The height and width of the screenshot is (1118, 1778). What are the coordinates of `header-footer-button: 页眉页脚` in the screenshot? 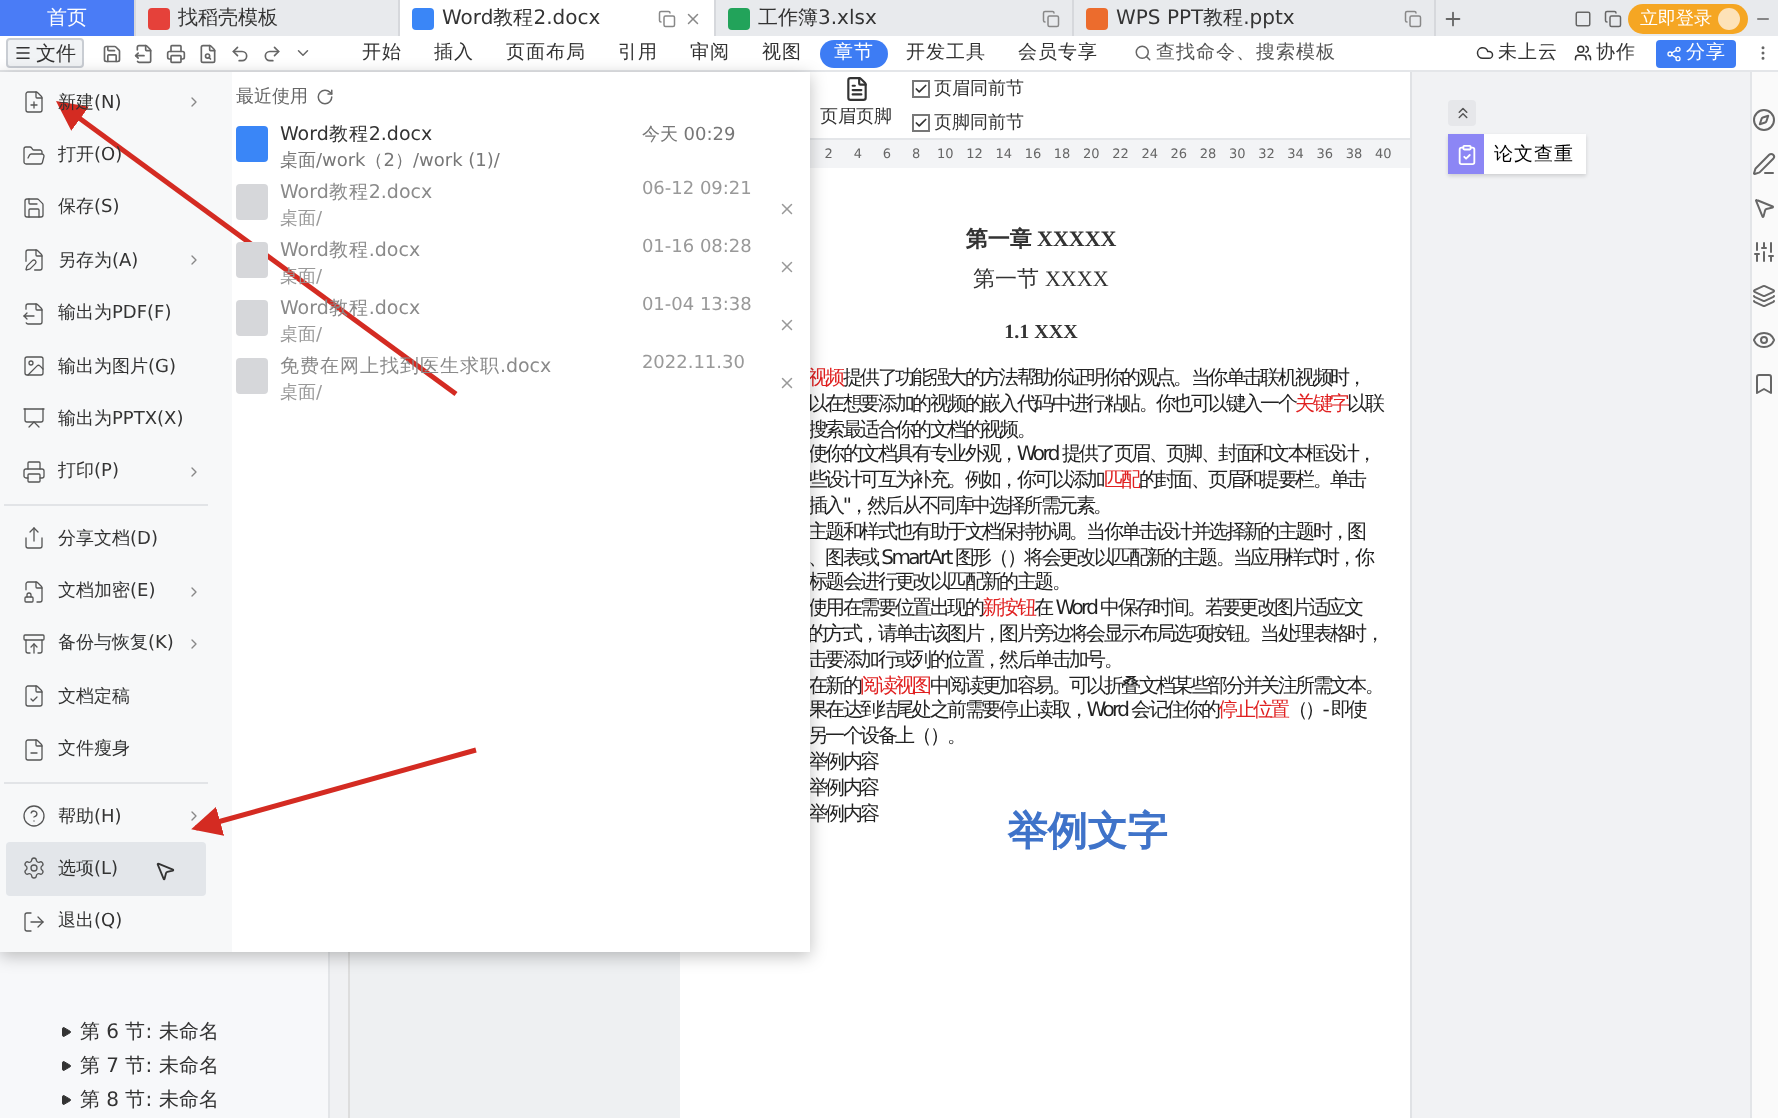 It's located at (856, 103).